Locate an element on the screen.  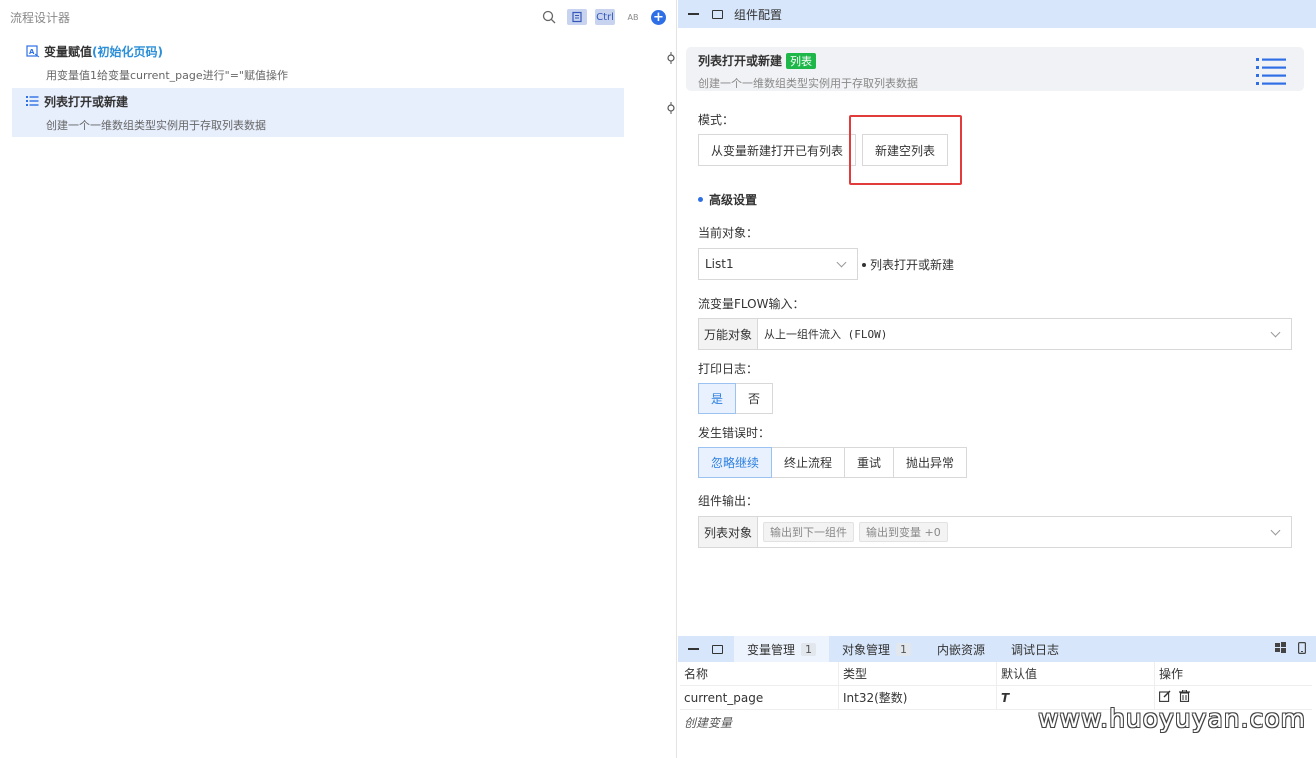
flow-step-title: 变量赋值 is located at coordinates (68, 52).